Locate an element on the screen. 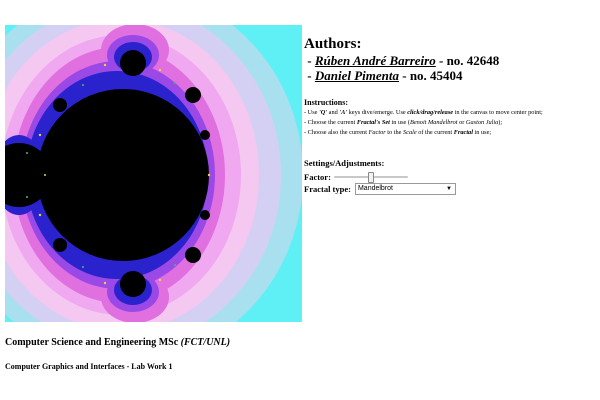 The width and height of the screenshot is (600, 400). settings-title: Settings/Adjustments: is located at coordinates (344, 163).